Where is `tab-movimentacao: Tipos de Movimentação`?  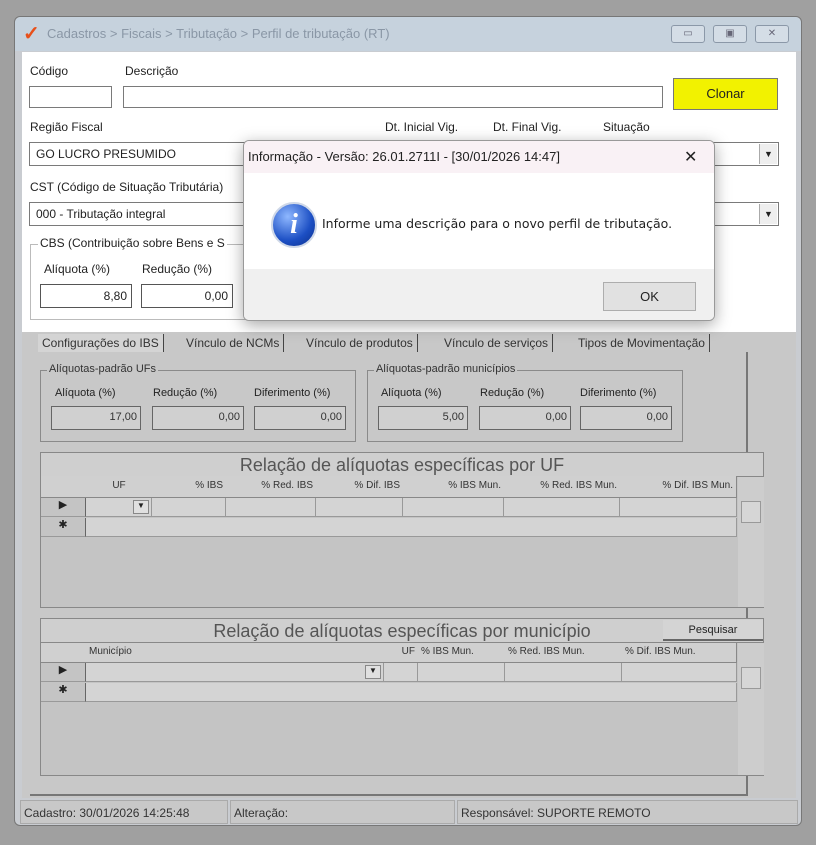 tab-movimentacao: Tipos de Movimentação is located at coordinates (642, 343).